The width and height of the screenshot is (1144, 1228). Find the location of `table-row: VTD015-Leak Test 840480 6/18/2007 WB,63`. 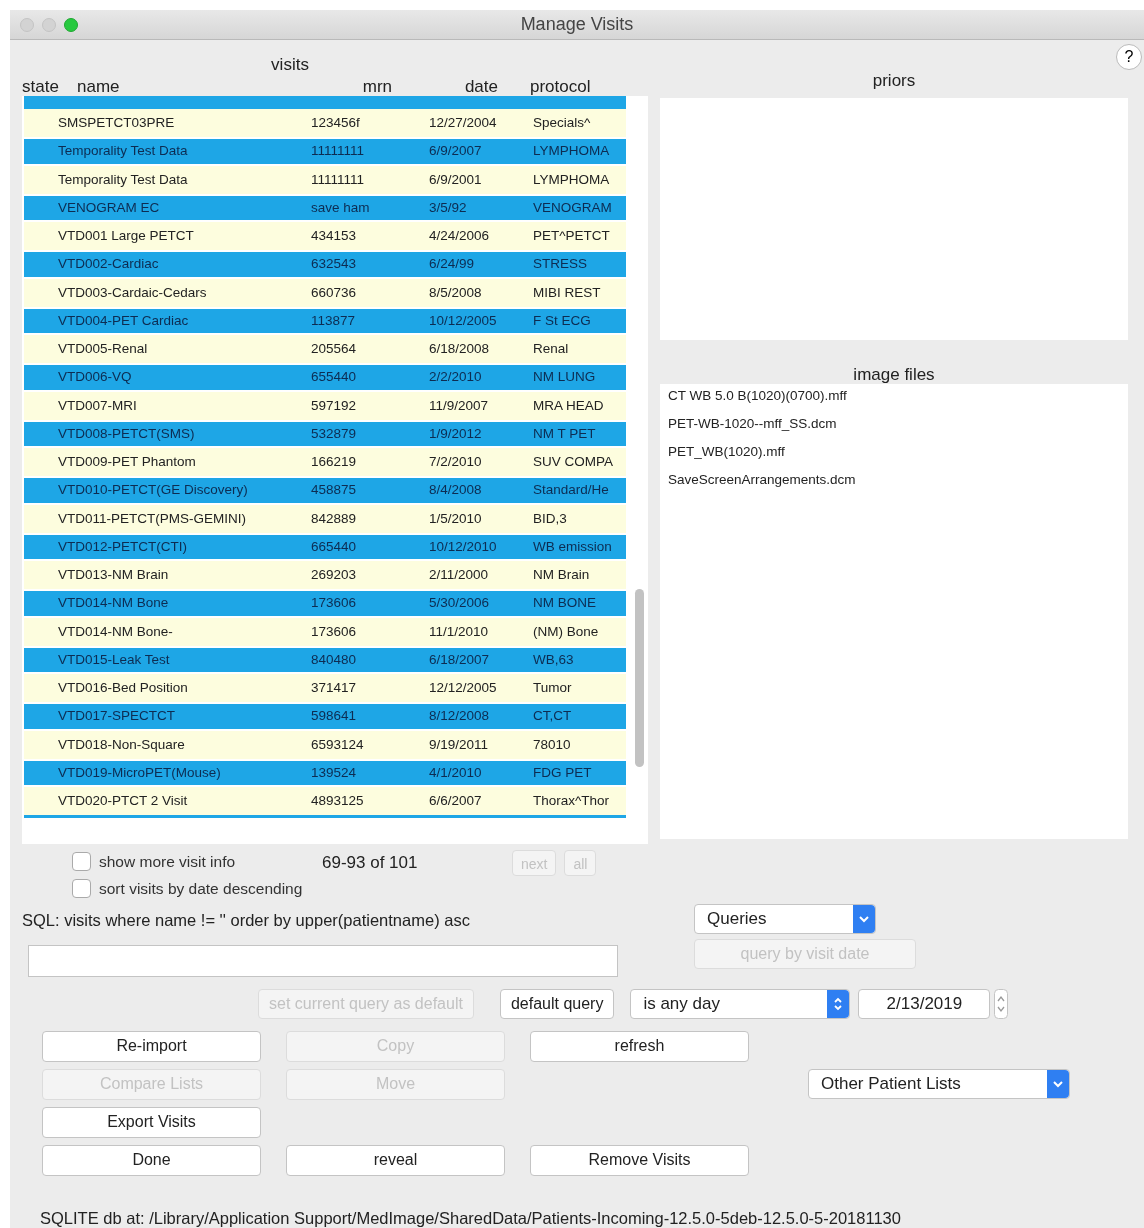

table-row: VTD015-Leak Test 840480 6/18/2007 WB,63 is located at coordinates (325, 659).